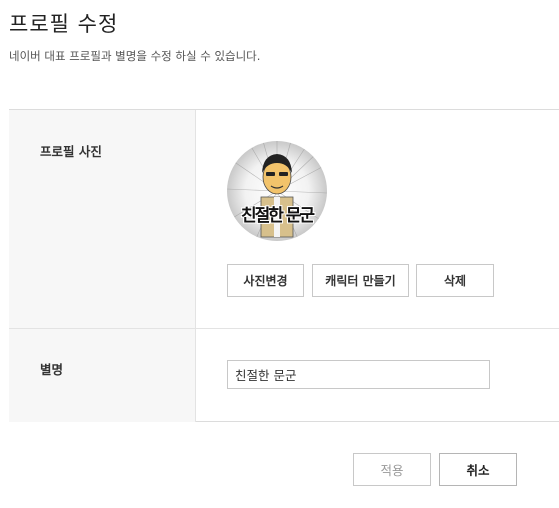 Image resolution: width=559 pixels, height=508 pixels. I want to click on page-title: 프로필 수정, so click(64, 24).